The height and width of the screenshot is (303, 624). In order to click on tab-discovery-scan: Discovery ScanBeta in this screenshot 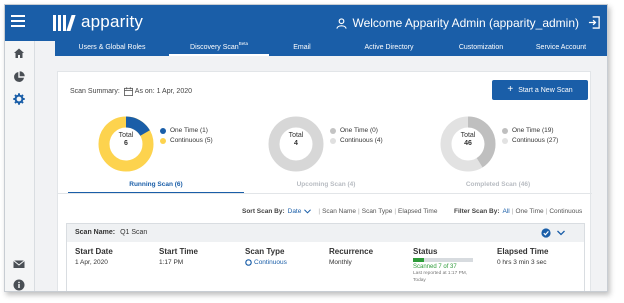, I will do `click(219, 48)`.